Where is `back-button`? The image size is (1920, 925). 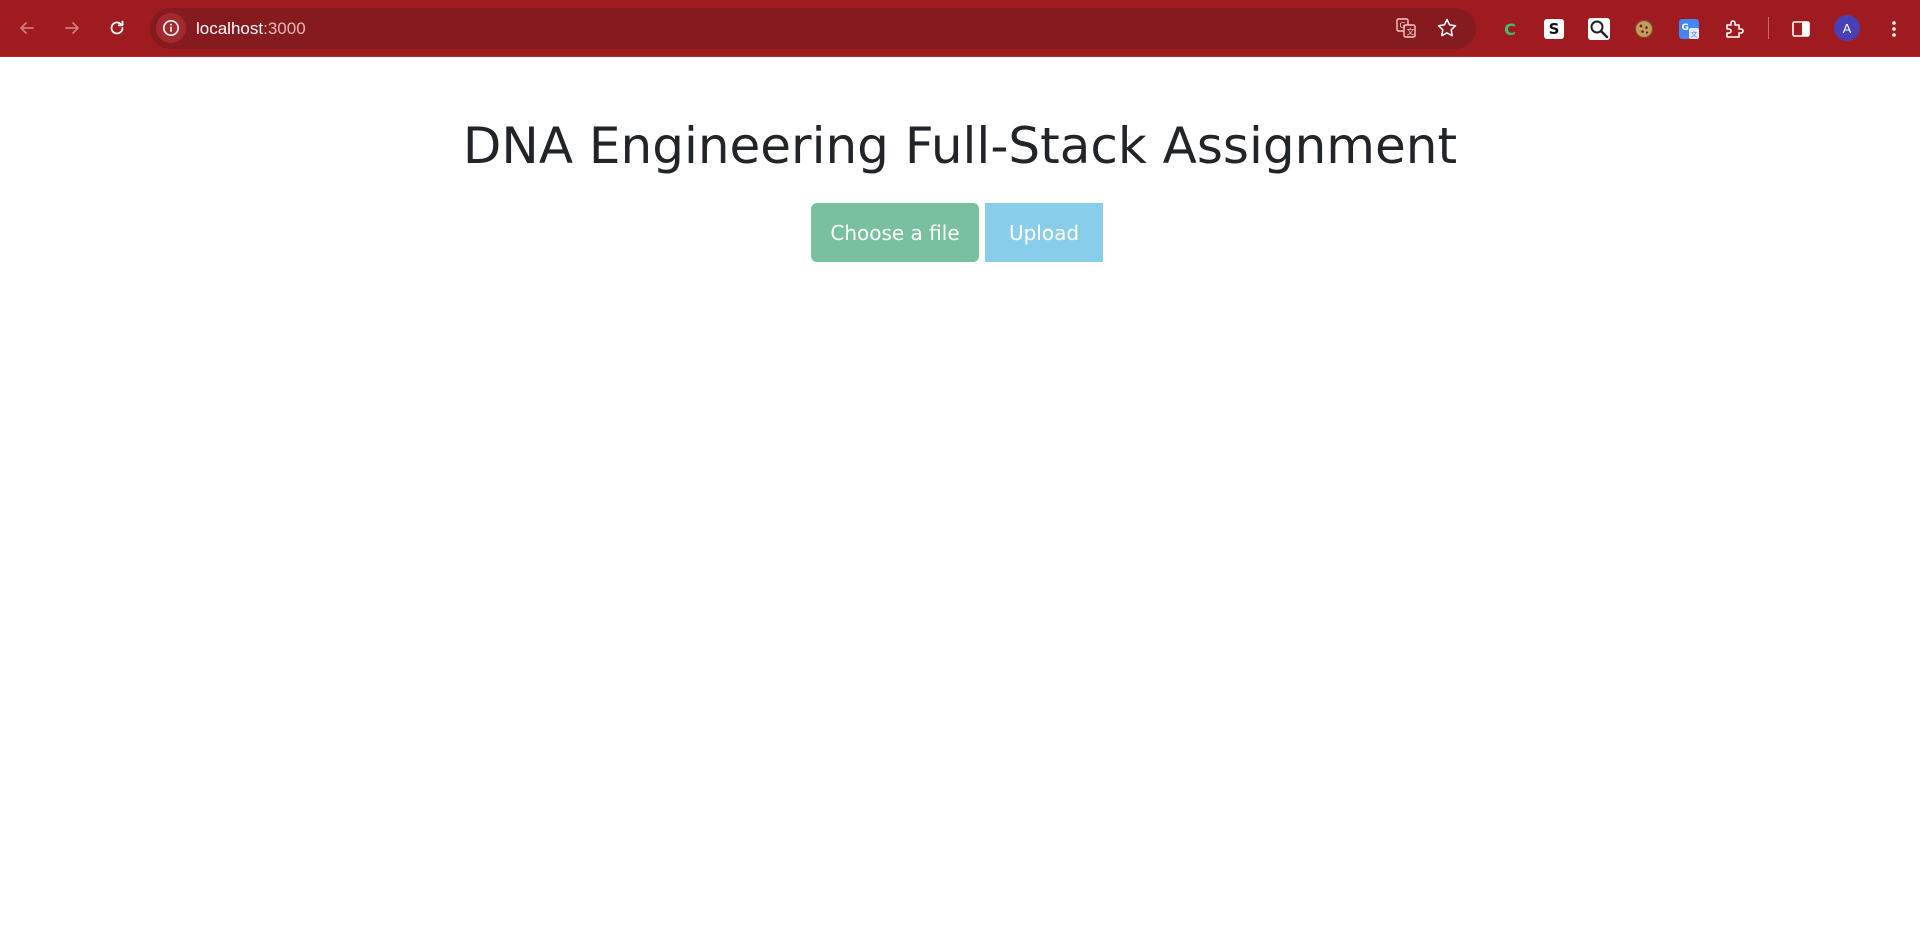
back-button is located at coordinates (27, 28).